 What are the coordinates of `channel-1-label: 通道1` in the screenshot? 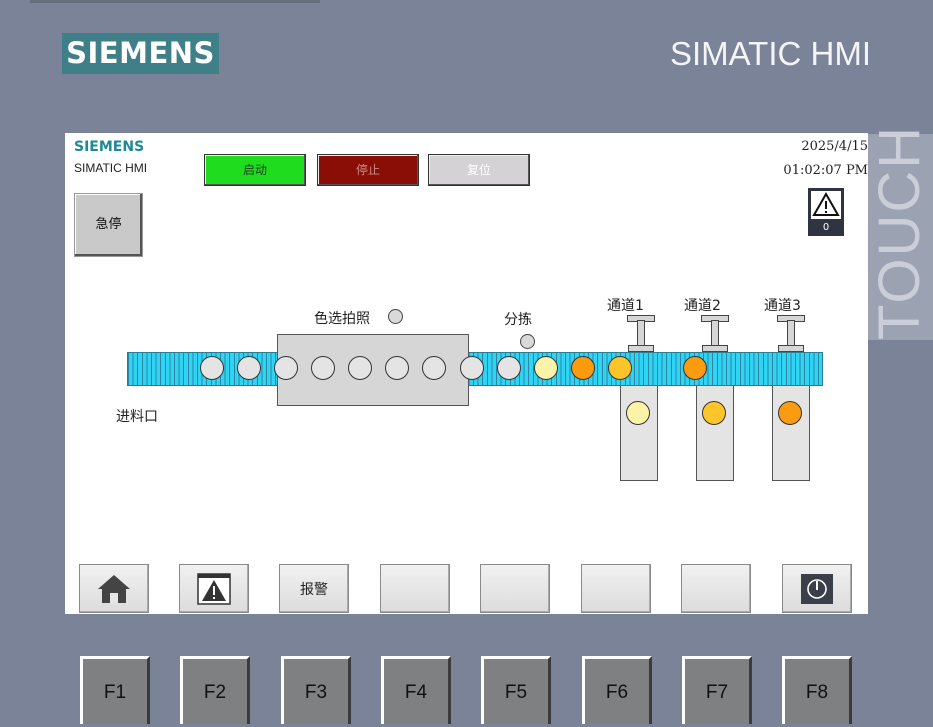 It's located at (625, 306).